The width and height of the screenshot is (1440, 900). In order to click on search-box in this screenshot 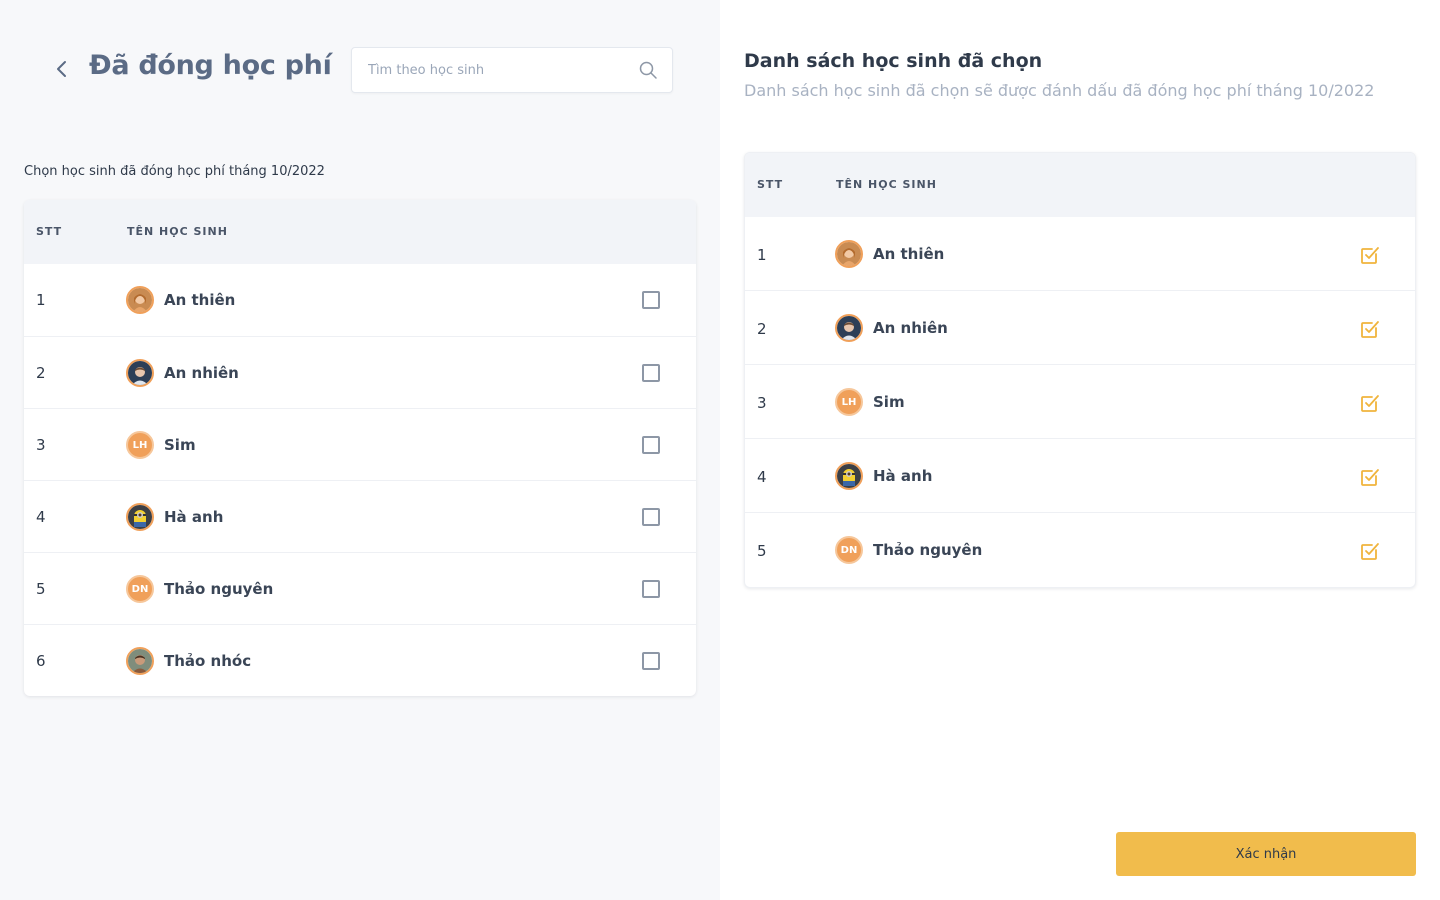, I will do `click(512, 70)`.